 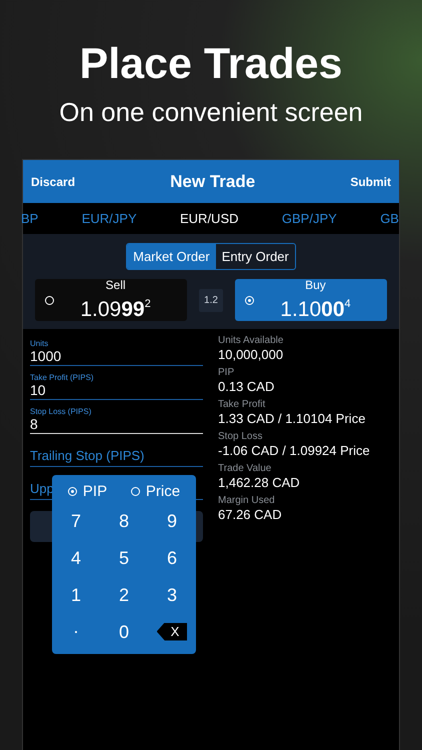 I want to click on detail-value: 0.13 CAD, so click(x=247, y=387).